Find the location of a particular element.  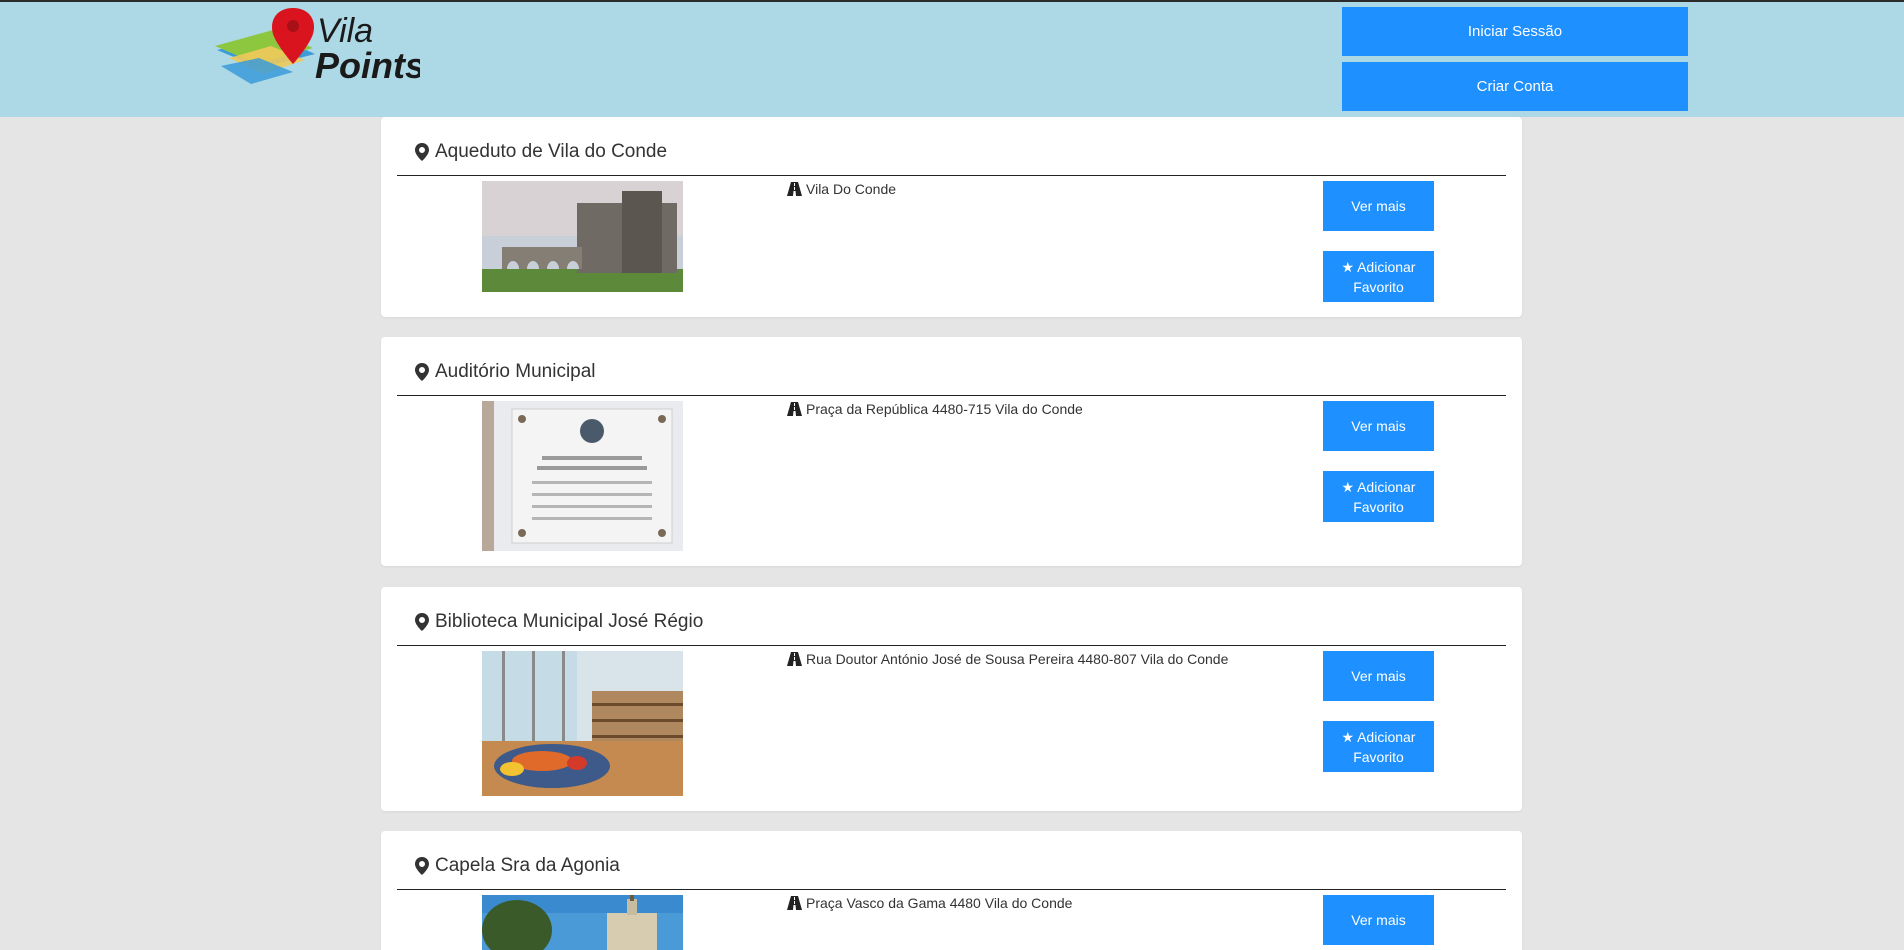

auditorium-photo is located at coordinates (582, 476).